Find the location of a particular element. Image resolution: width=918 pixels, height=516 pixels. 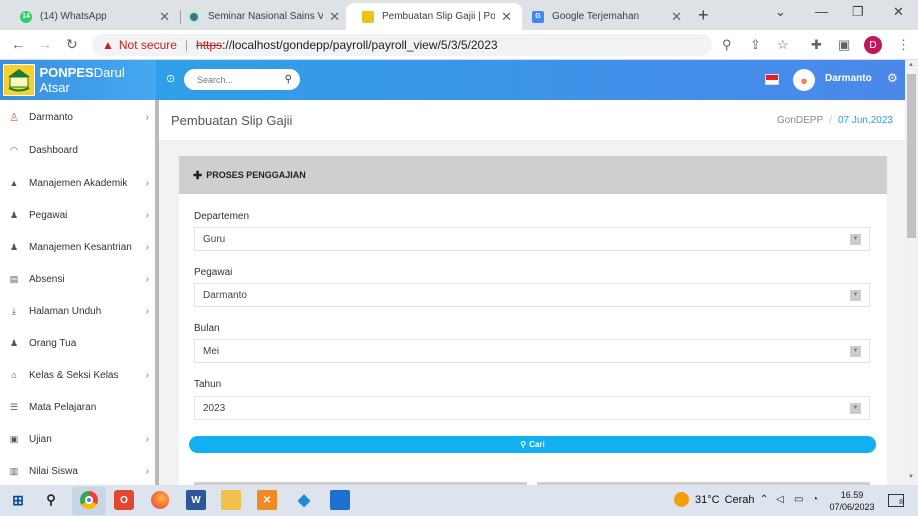

firefox-icon is located at coordinates (160, 500).